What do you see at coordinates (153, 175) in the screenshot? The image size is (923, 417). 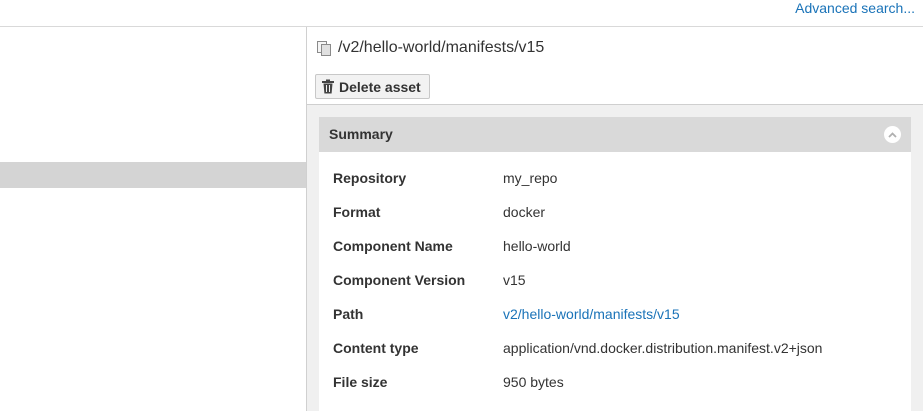 I see `selected-tree-row` at bounding box center [153, 175].